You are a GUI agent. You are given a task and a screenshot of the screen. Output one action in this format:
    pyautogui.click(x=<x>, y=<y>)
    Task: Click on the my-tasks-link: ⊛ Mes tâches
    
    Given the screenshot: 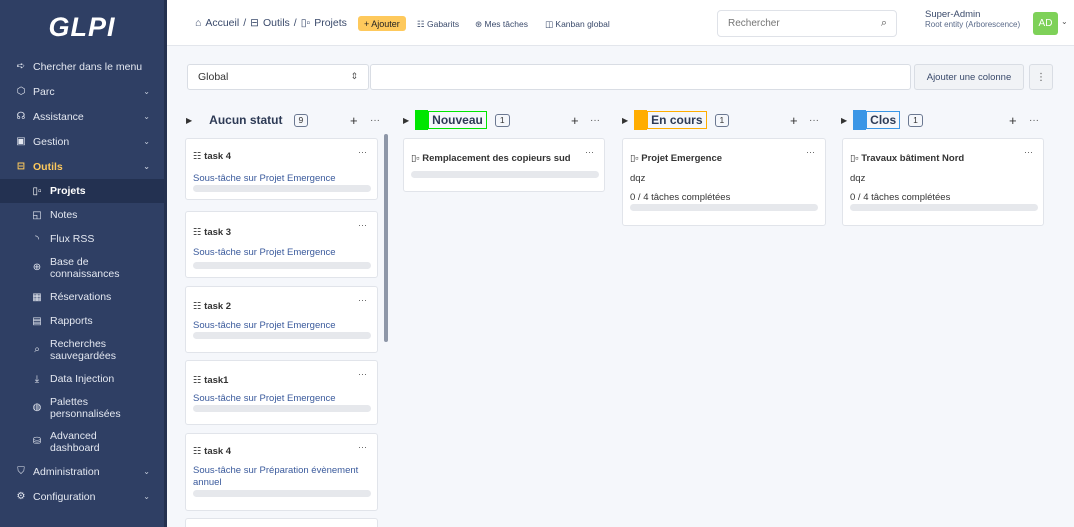 What is the action you would take?
    pyautogui.click(x=501, y=24)
    